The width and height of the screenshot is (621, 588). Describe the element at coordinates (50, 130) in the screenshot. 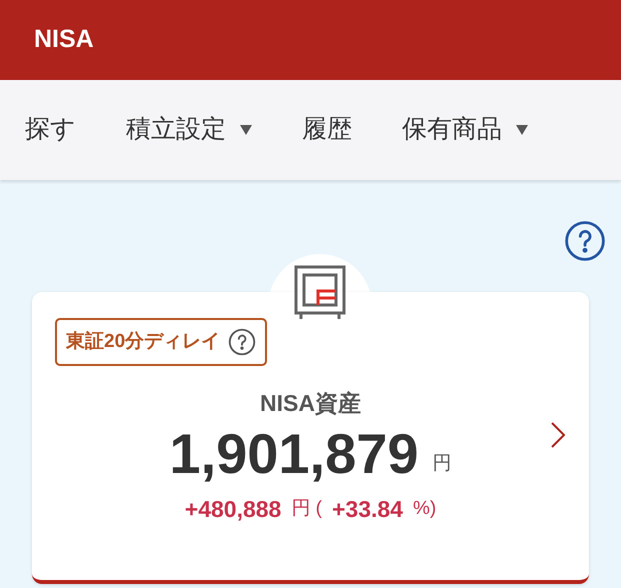

I see `nav-tab: 探す` at that location.